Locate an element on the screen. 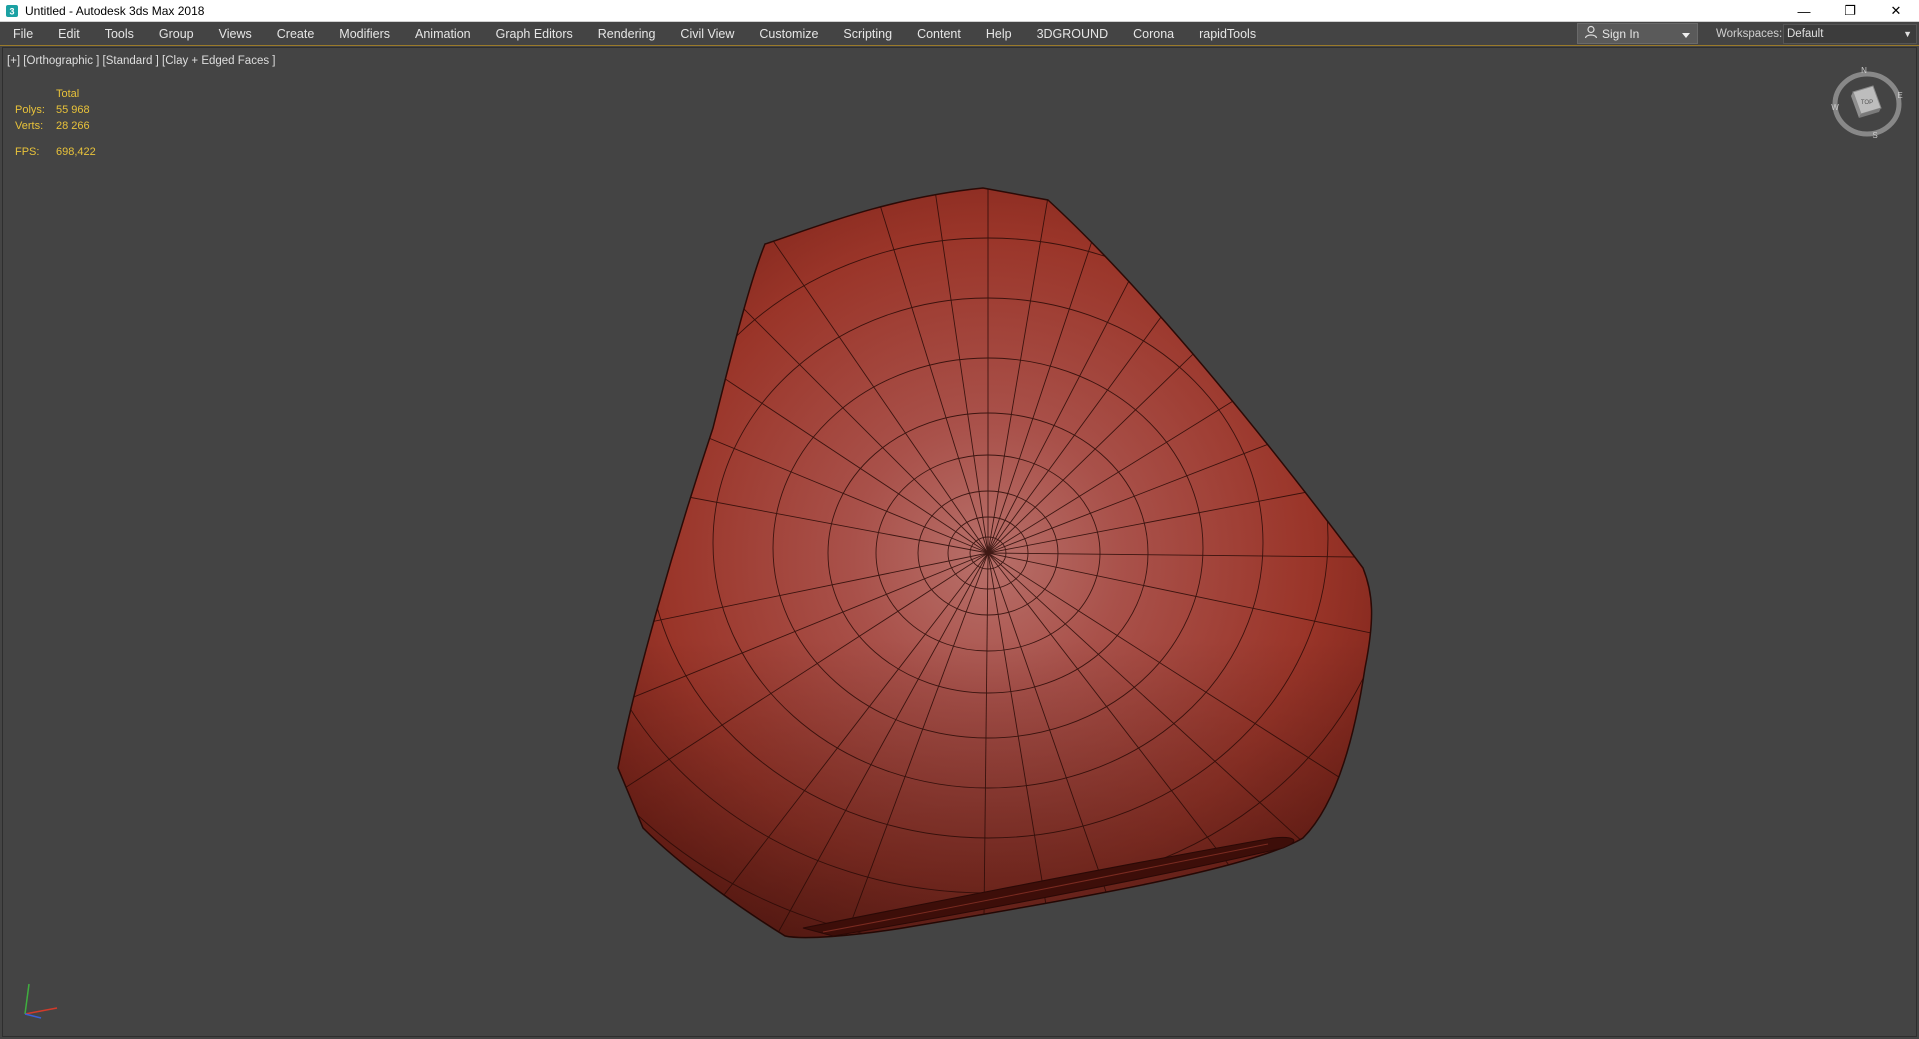  menu-tools: Tools is located at coordinates (119, 34).